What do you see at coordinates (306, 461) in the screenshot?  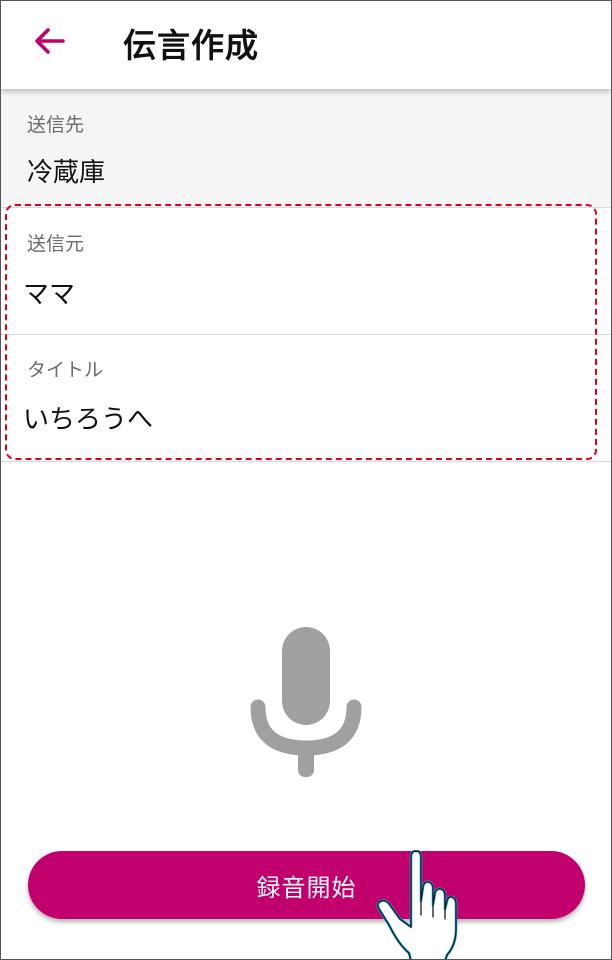 I see `divider` at bounding box center [306, 461].